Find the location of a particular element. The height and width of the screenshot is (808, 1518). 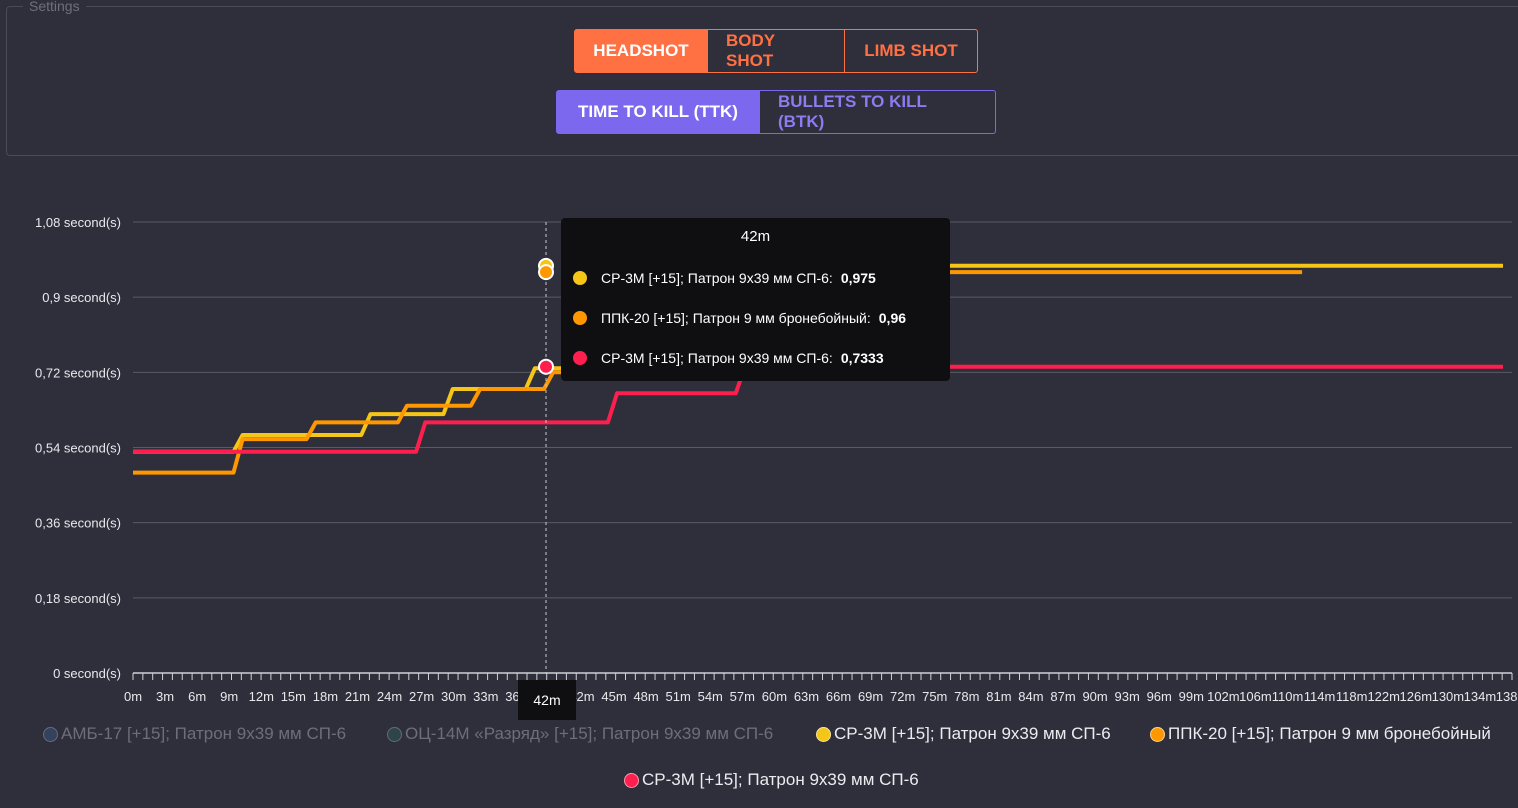

x-tick-label: 3m is located at coordinates (165, 696).